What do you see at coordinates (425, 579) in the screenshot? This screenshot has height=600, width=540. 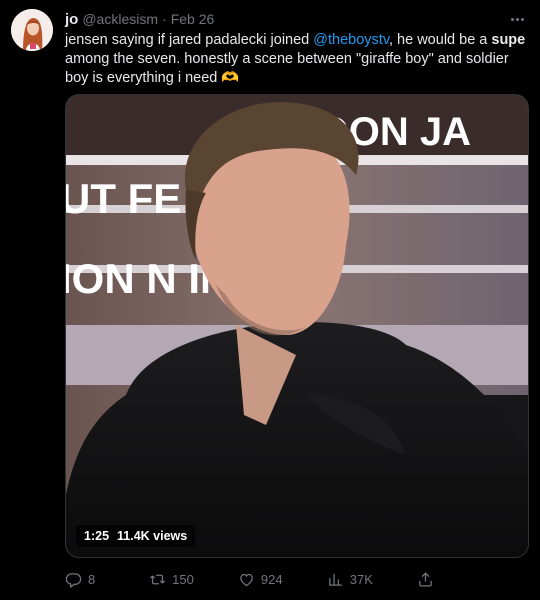 I see `share-icon` at bounding box center [425, 579].